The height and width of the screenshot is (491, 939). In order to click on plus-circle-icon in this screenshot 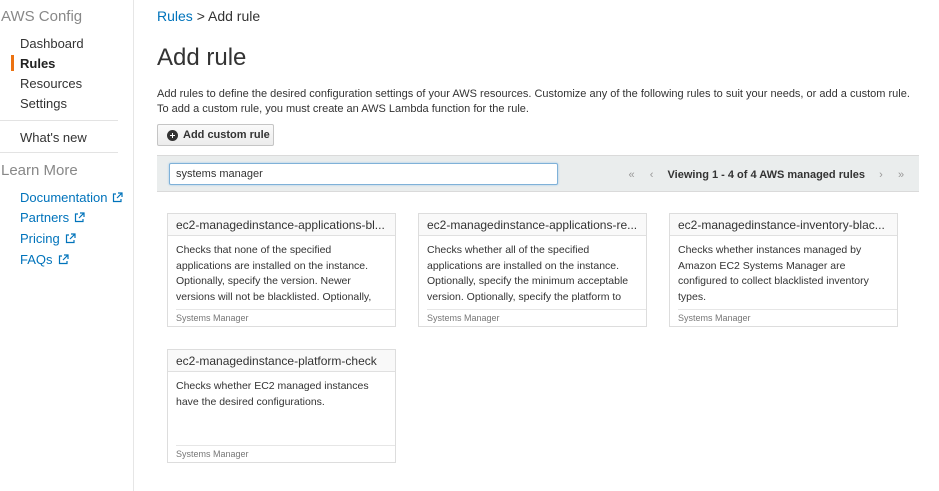, I will do `click(172, 135)`.